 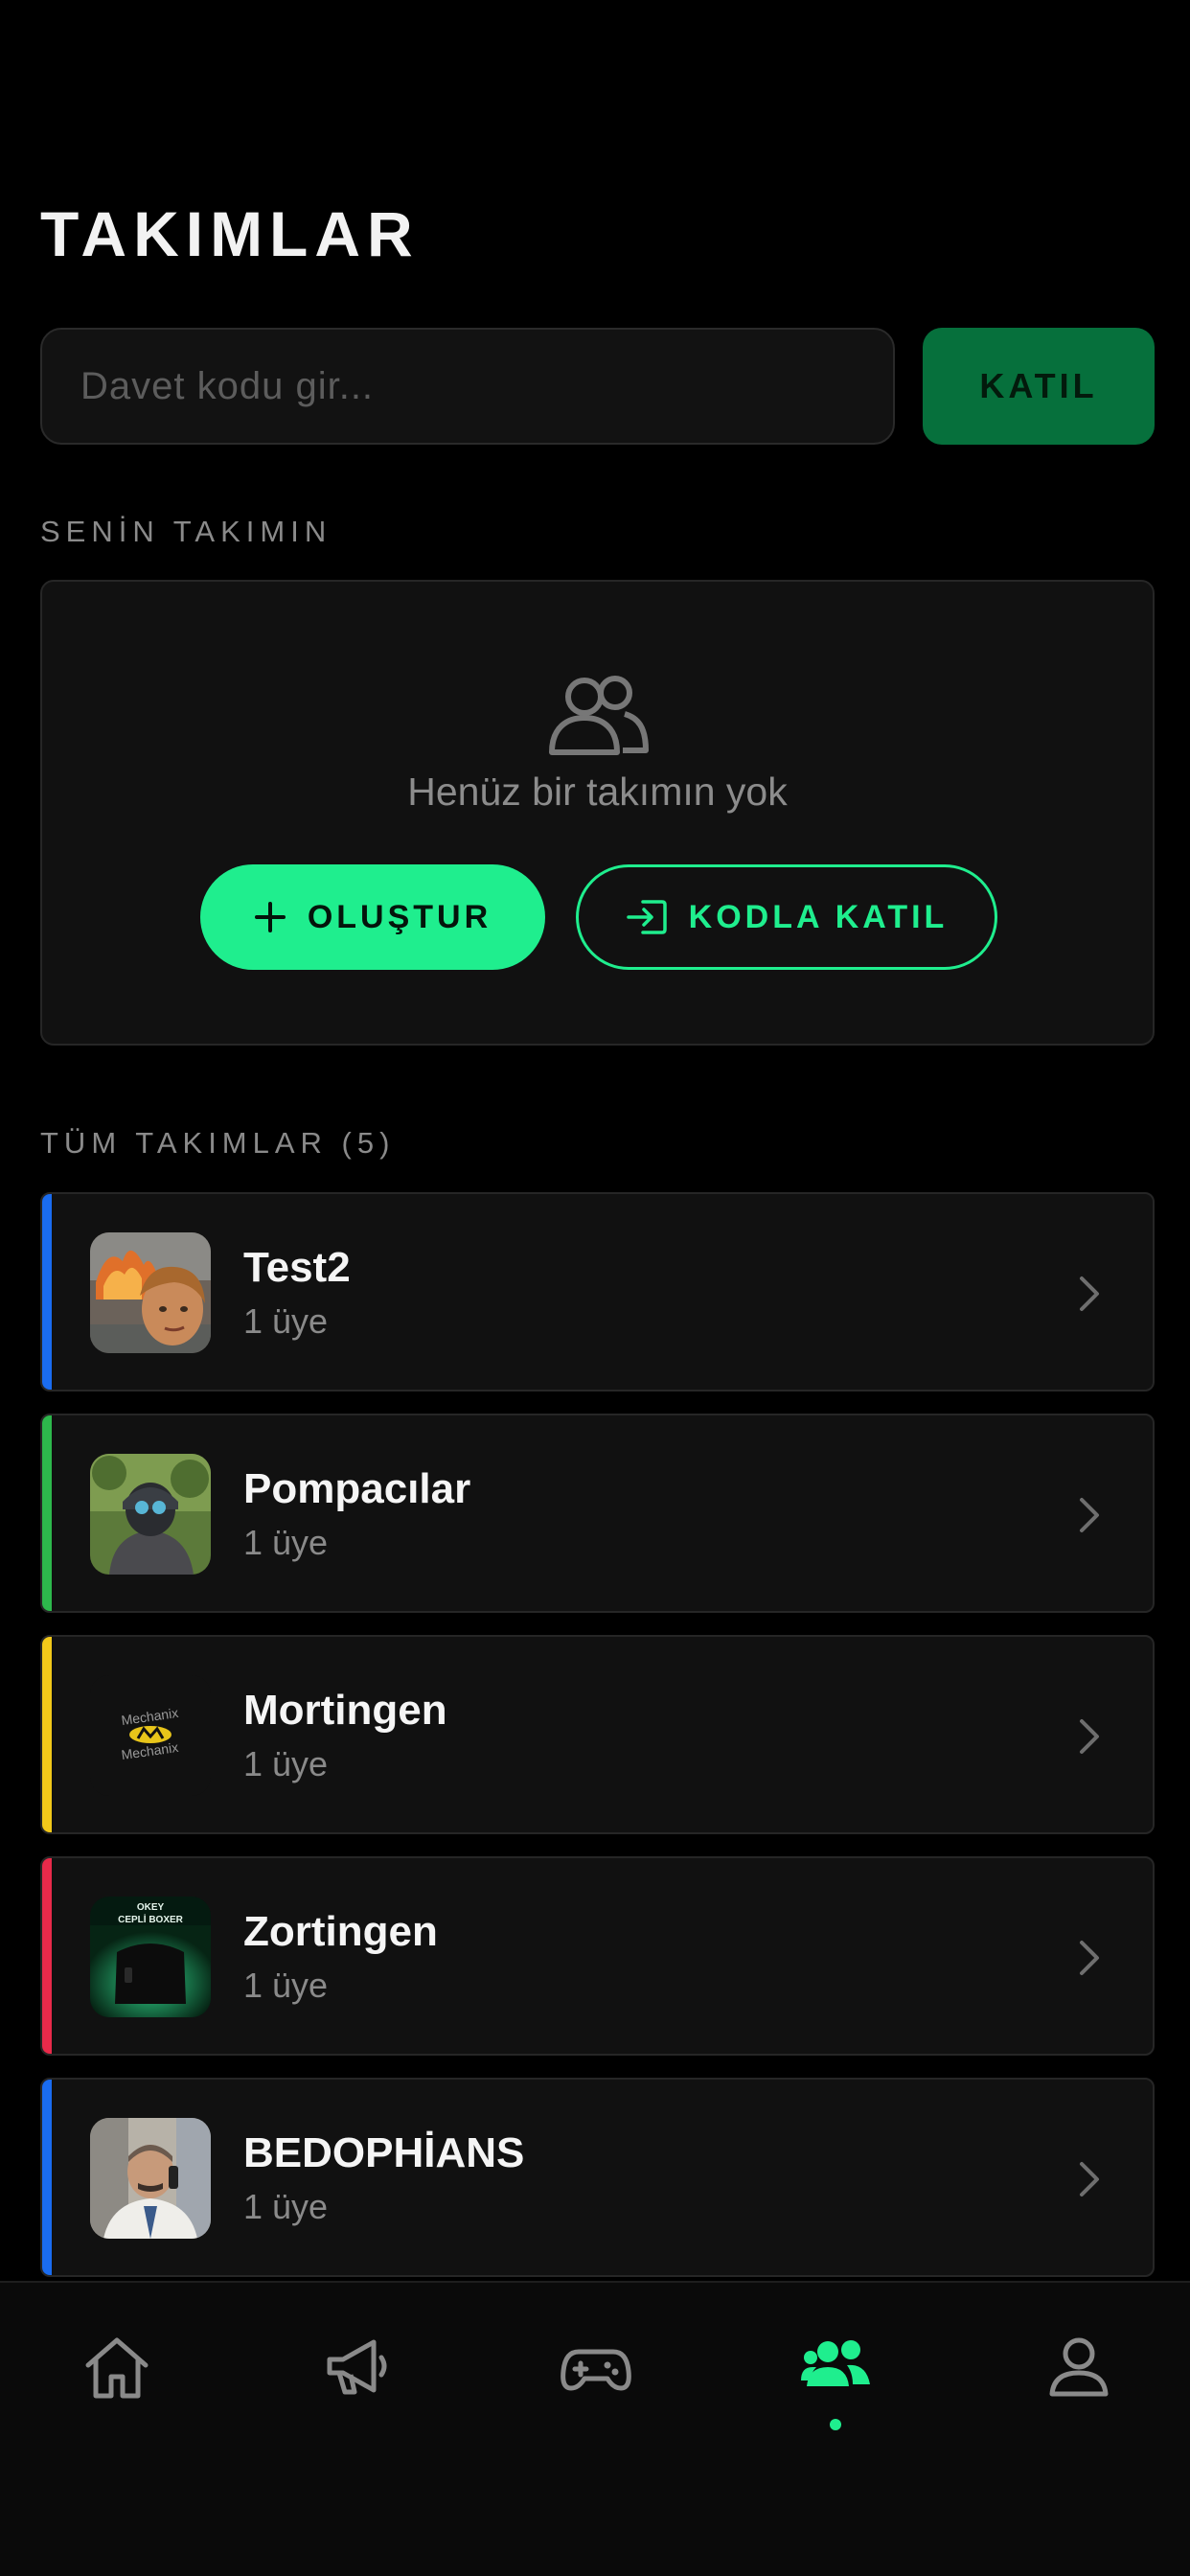 I want to click on megaphone-icon, so click(x=357, y=2367).